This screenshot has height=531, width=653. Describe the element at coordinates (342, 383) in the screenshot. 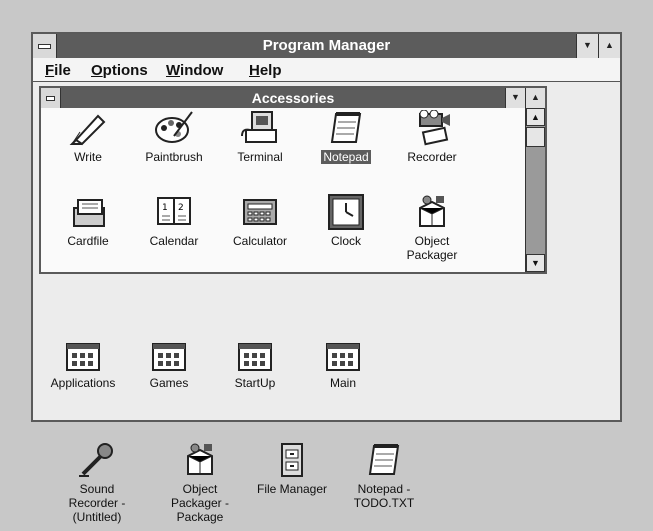

I see `group-label: Main` at that location.